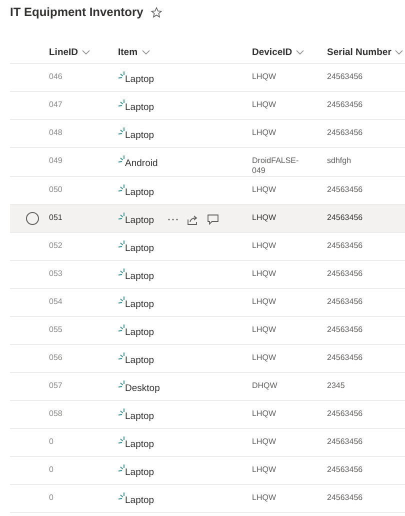 This screenshot has width=405, height=516. What do you see at coordinates (265, 385) in the screenshot?
I see `table-cell-text: DHQW` at bounding box center [265, 385].